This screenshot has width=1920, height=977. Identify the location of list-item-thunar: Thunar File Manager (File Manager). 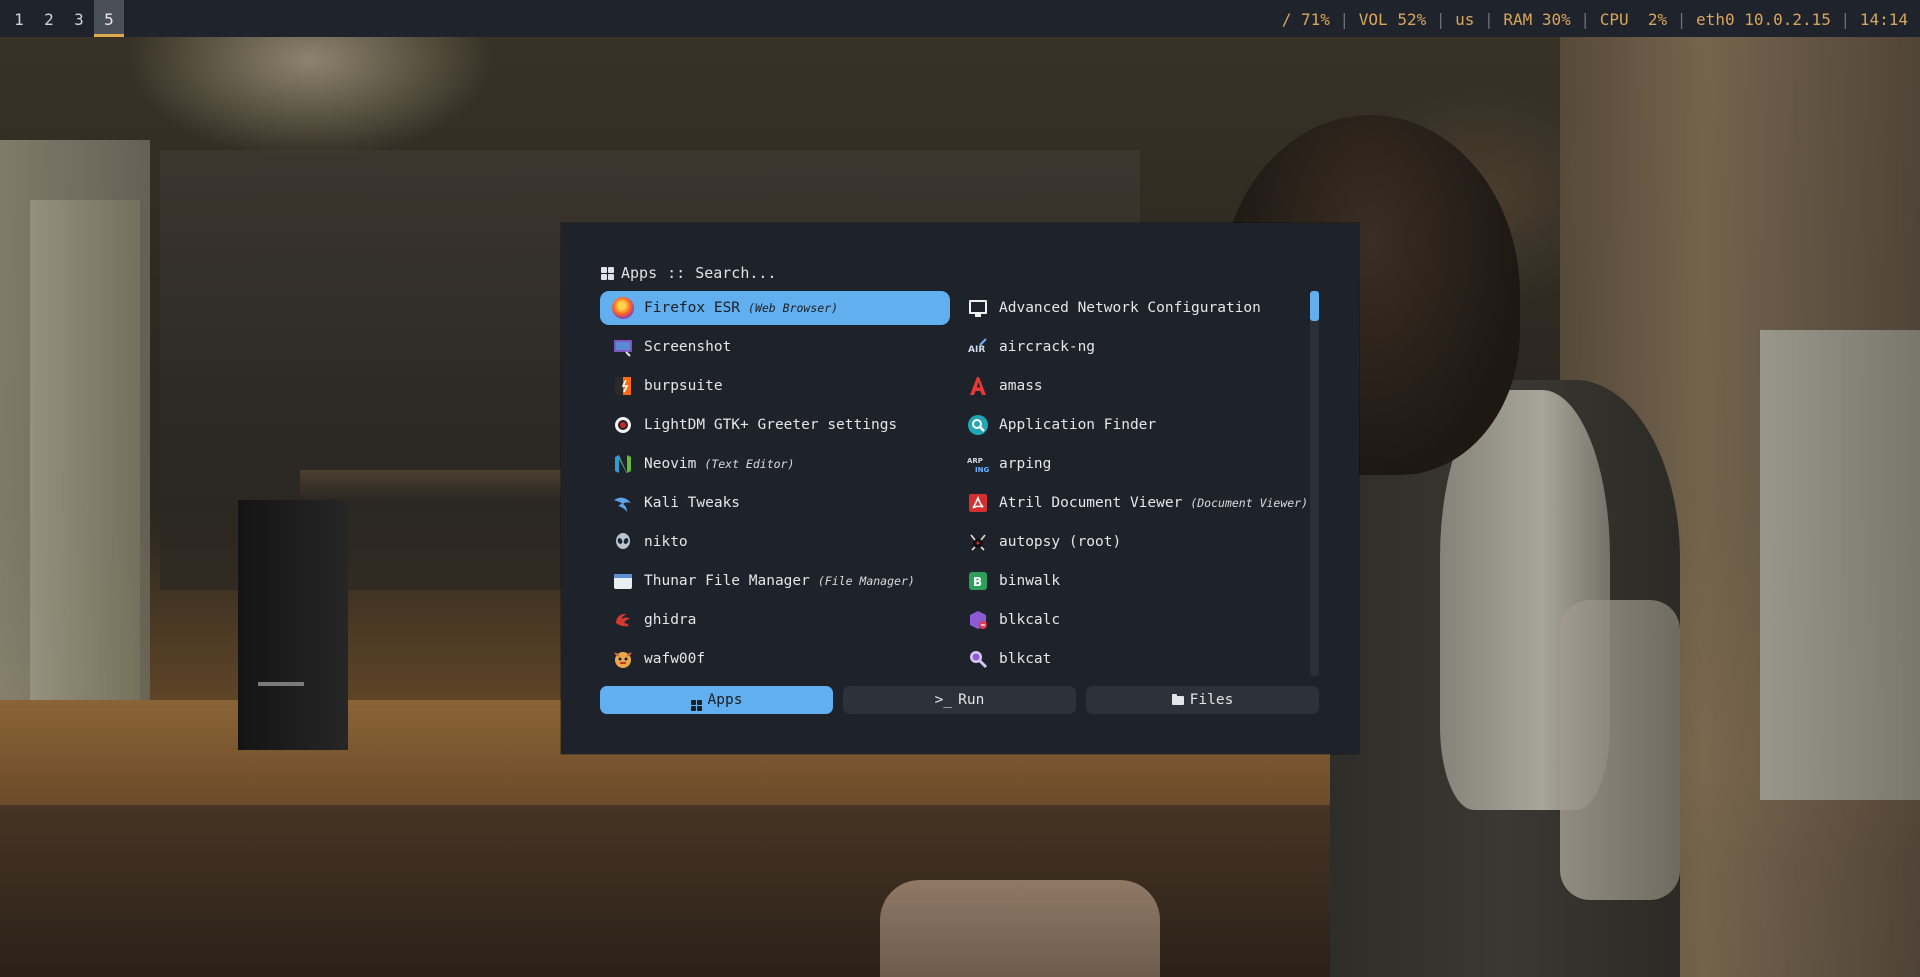
(775, 581).